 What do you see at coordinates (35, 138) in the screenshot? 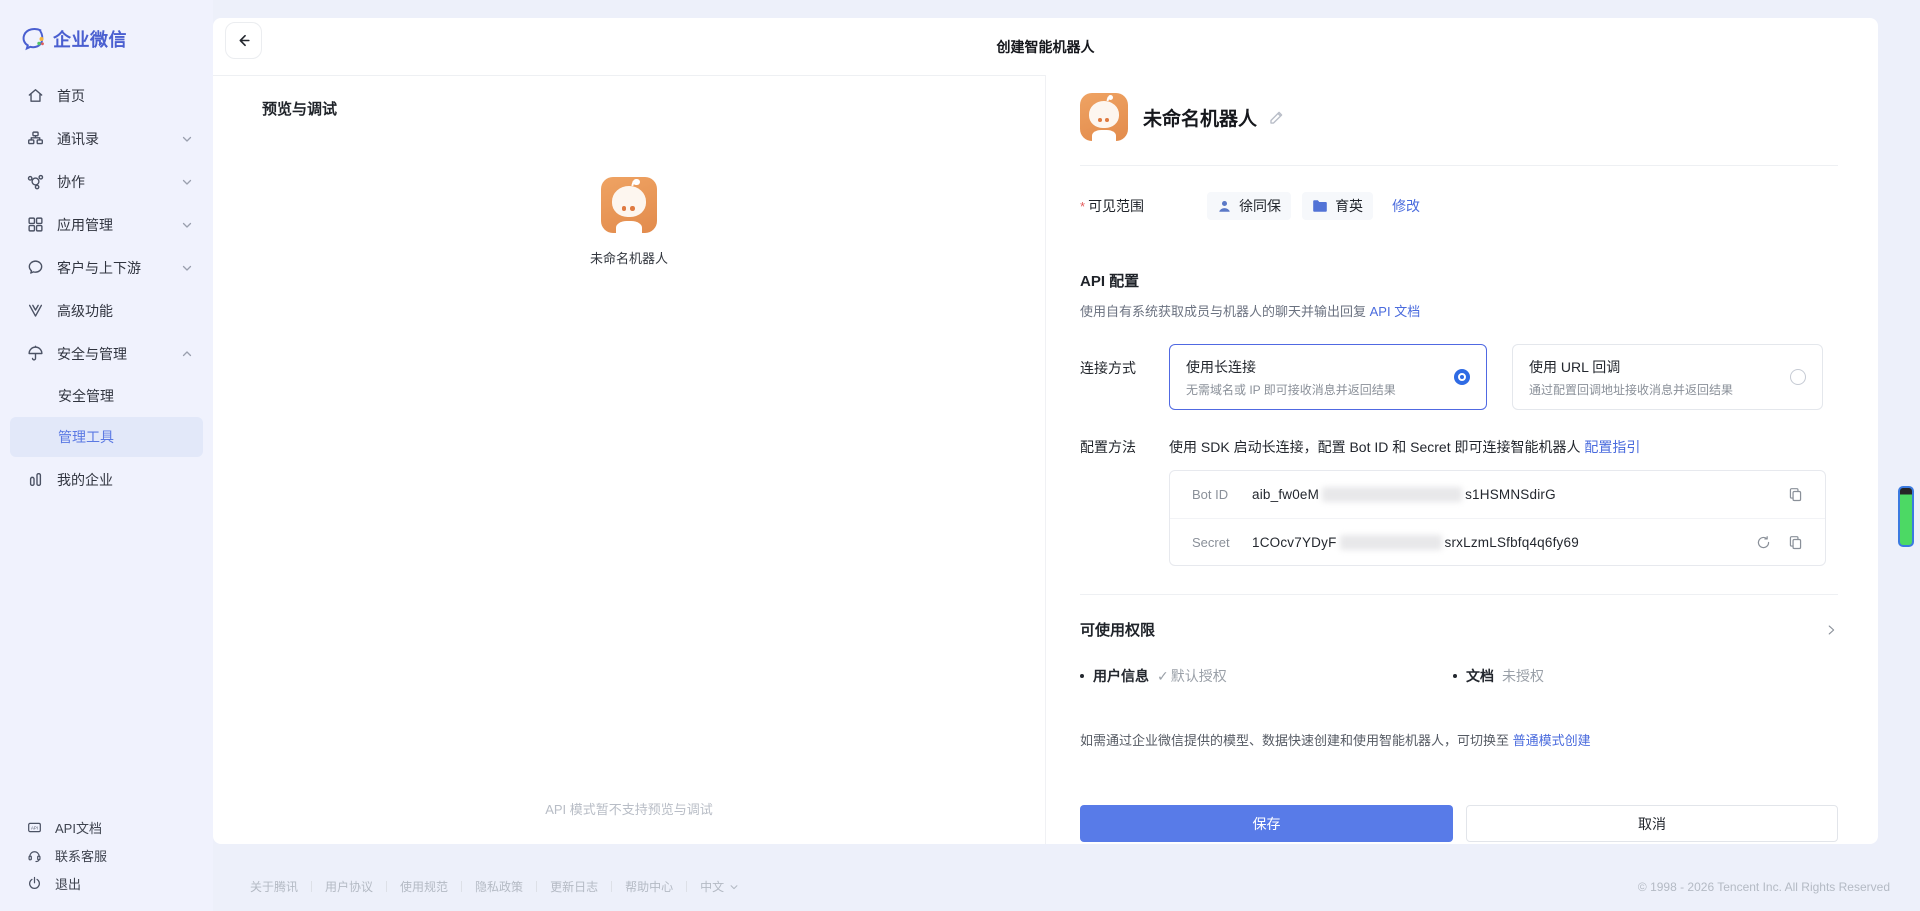
I see `contacts-icon` at bounding box center [35, 138].